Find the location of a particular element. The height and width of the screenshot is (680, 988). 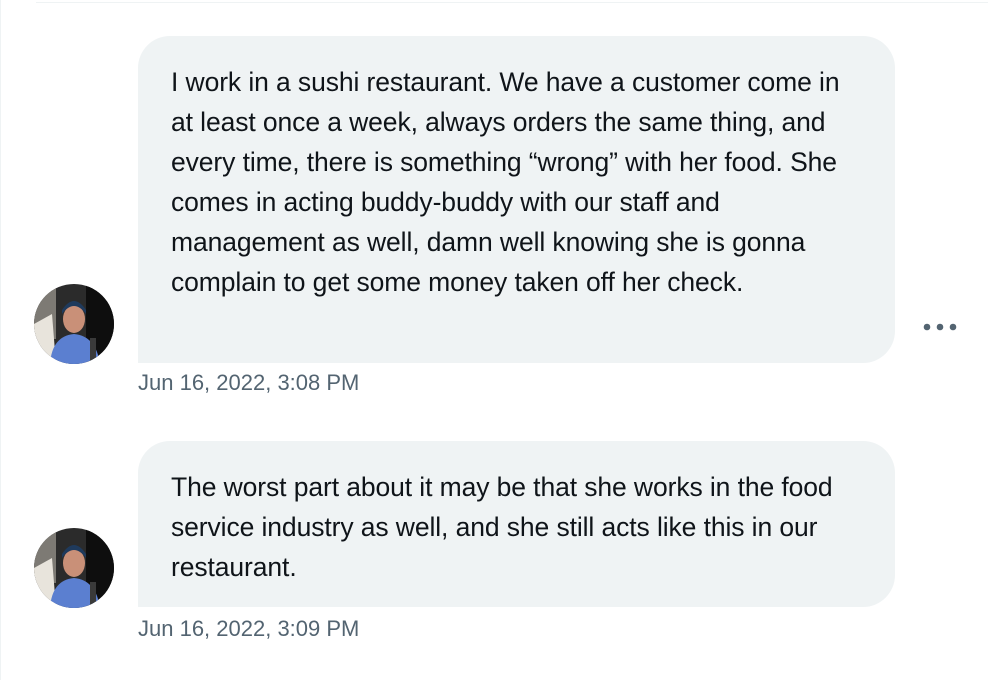

message-timestamp: Jun 16, 2022, 3:08 PM is located at coordinates (249, 382).